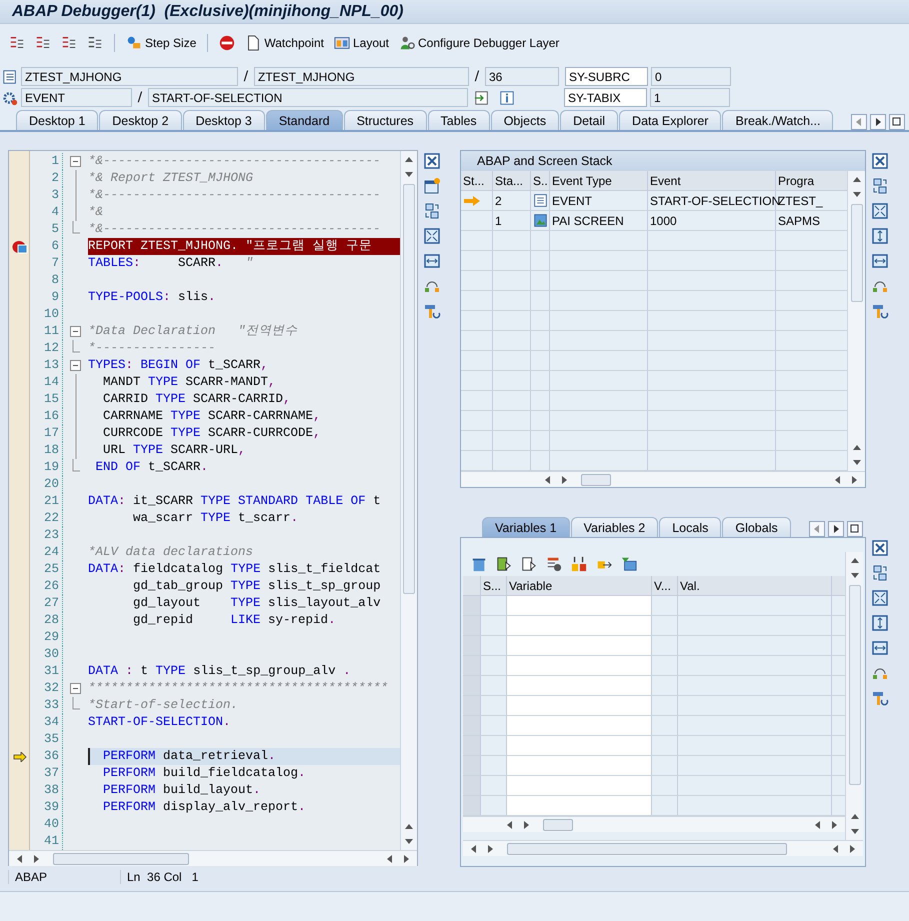 This screenshot has width=909, height=921. What do you see at coordinates (605, 97) in the screenshot?
I see `system-field-name: SY-TABIX` at bounding box center [605, 97].